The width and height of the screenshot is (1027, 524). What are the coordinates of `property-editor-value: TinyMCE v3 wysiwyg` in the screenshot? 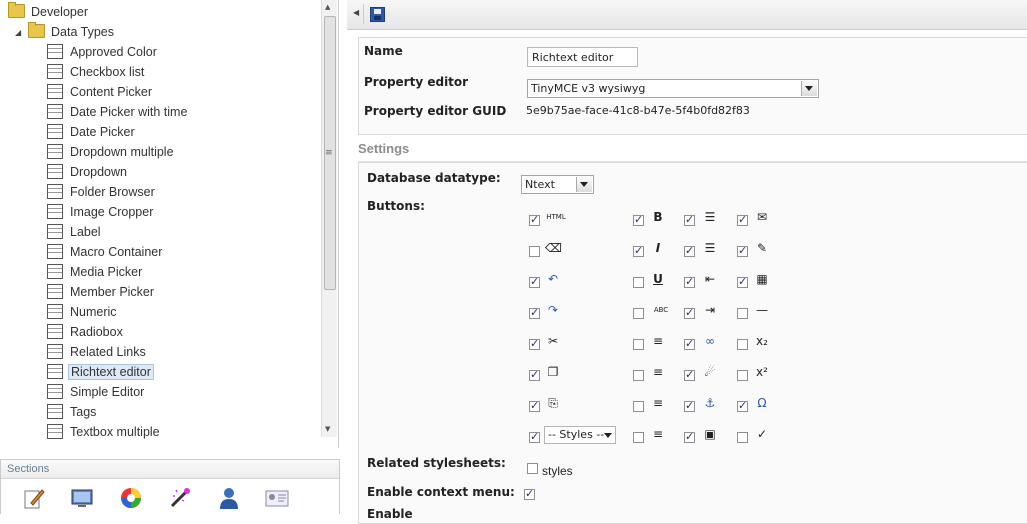 It's located at (588, 88).